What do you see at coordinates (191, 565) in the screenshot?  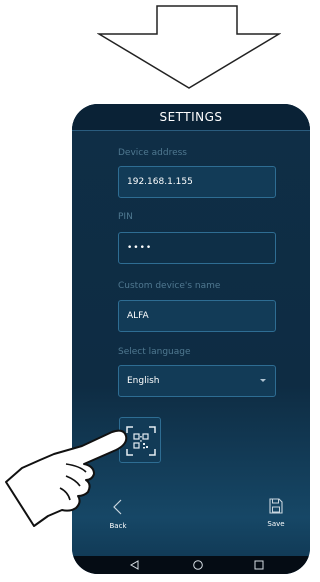 I see `system-nav-bar` at bounding box center [191, 565].